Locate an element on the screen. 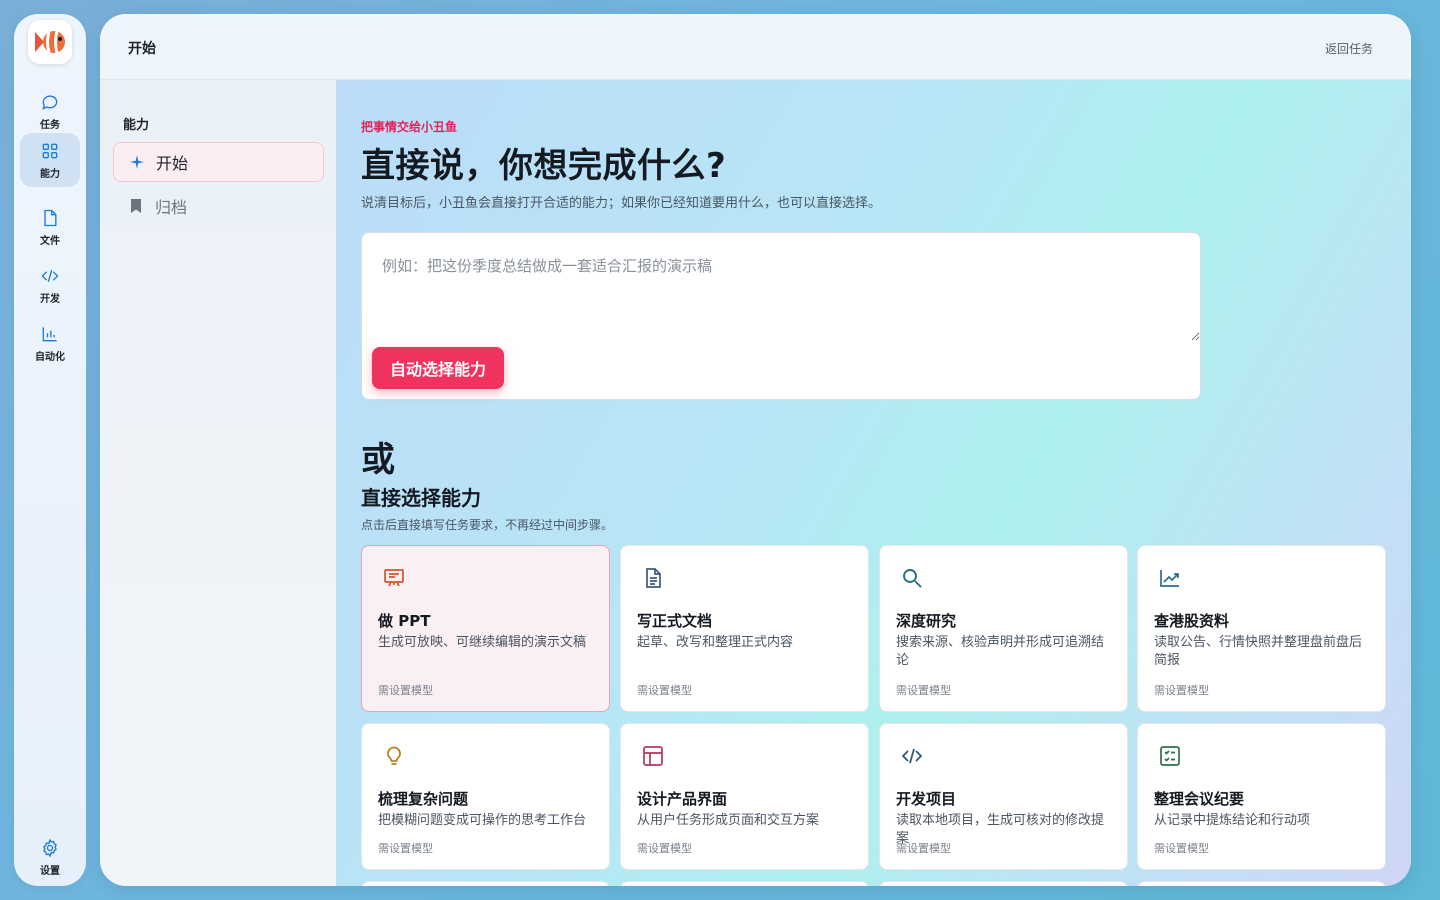 This screenshot has width=1440, height=900. subnav-heading: 能力 is located at coordinates (136, 125).